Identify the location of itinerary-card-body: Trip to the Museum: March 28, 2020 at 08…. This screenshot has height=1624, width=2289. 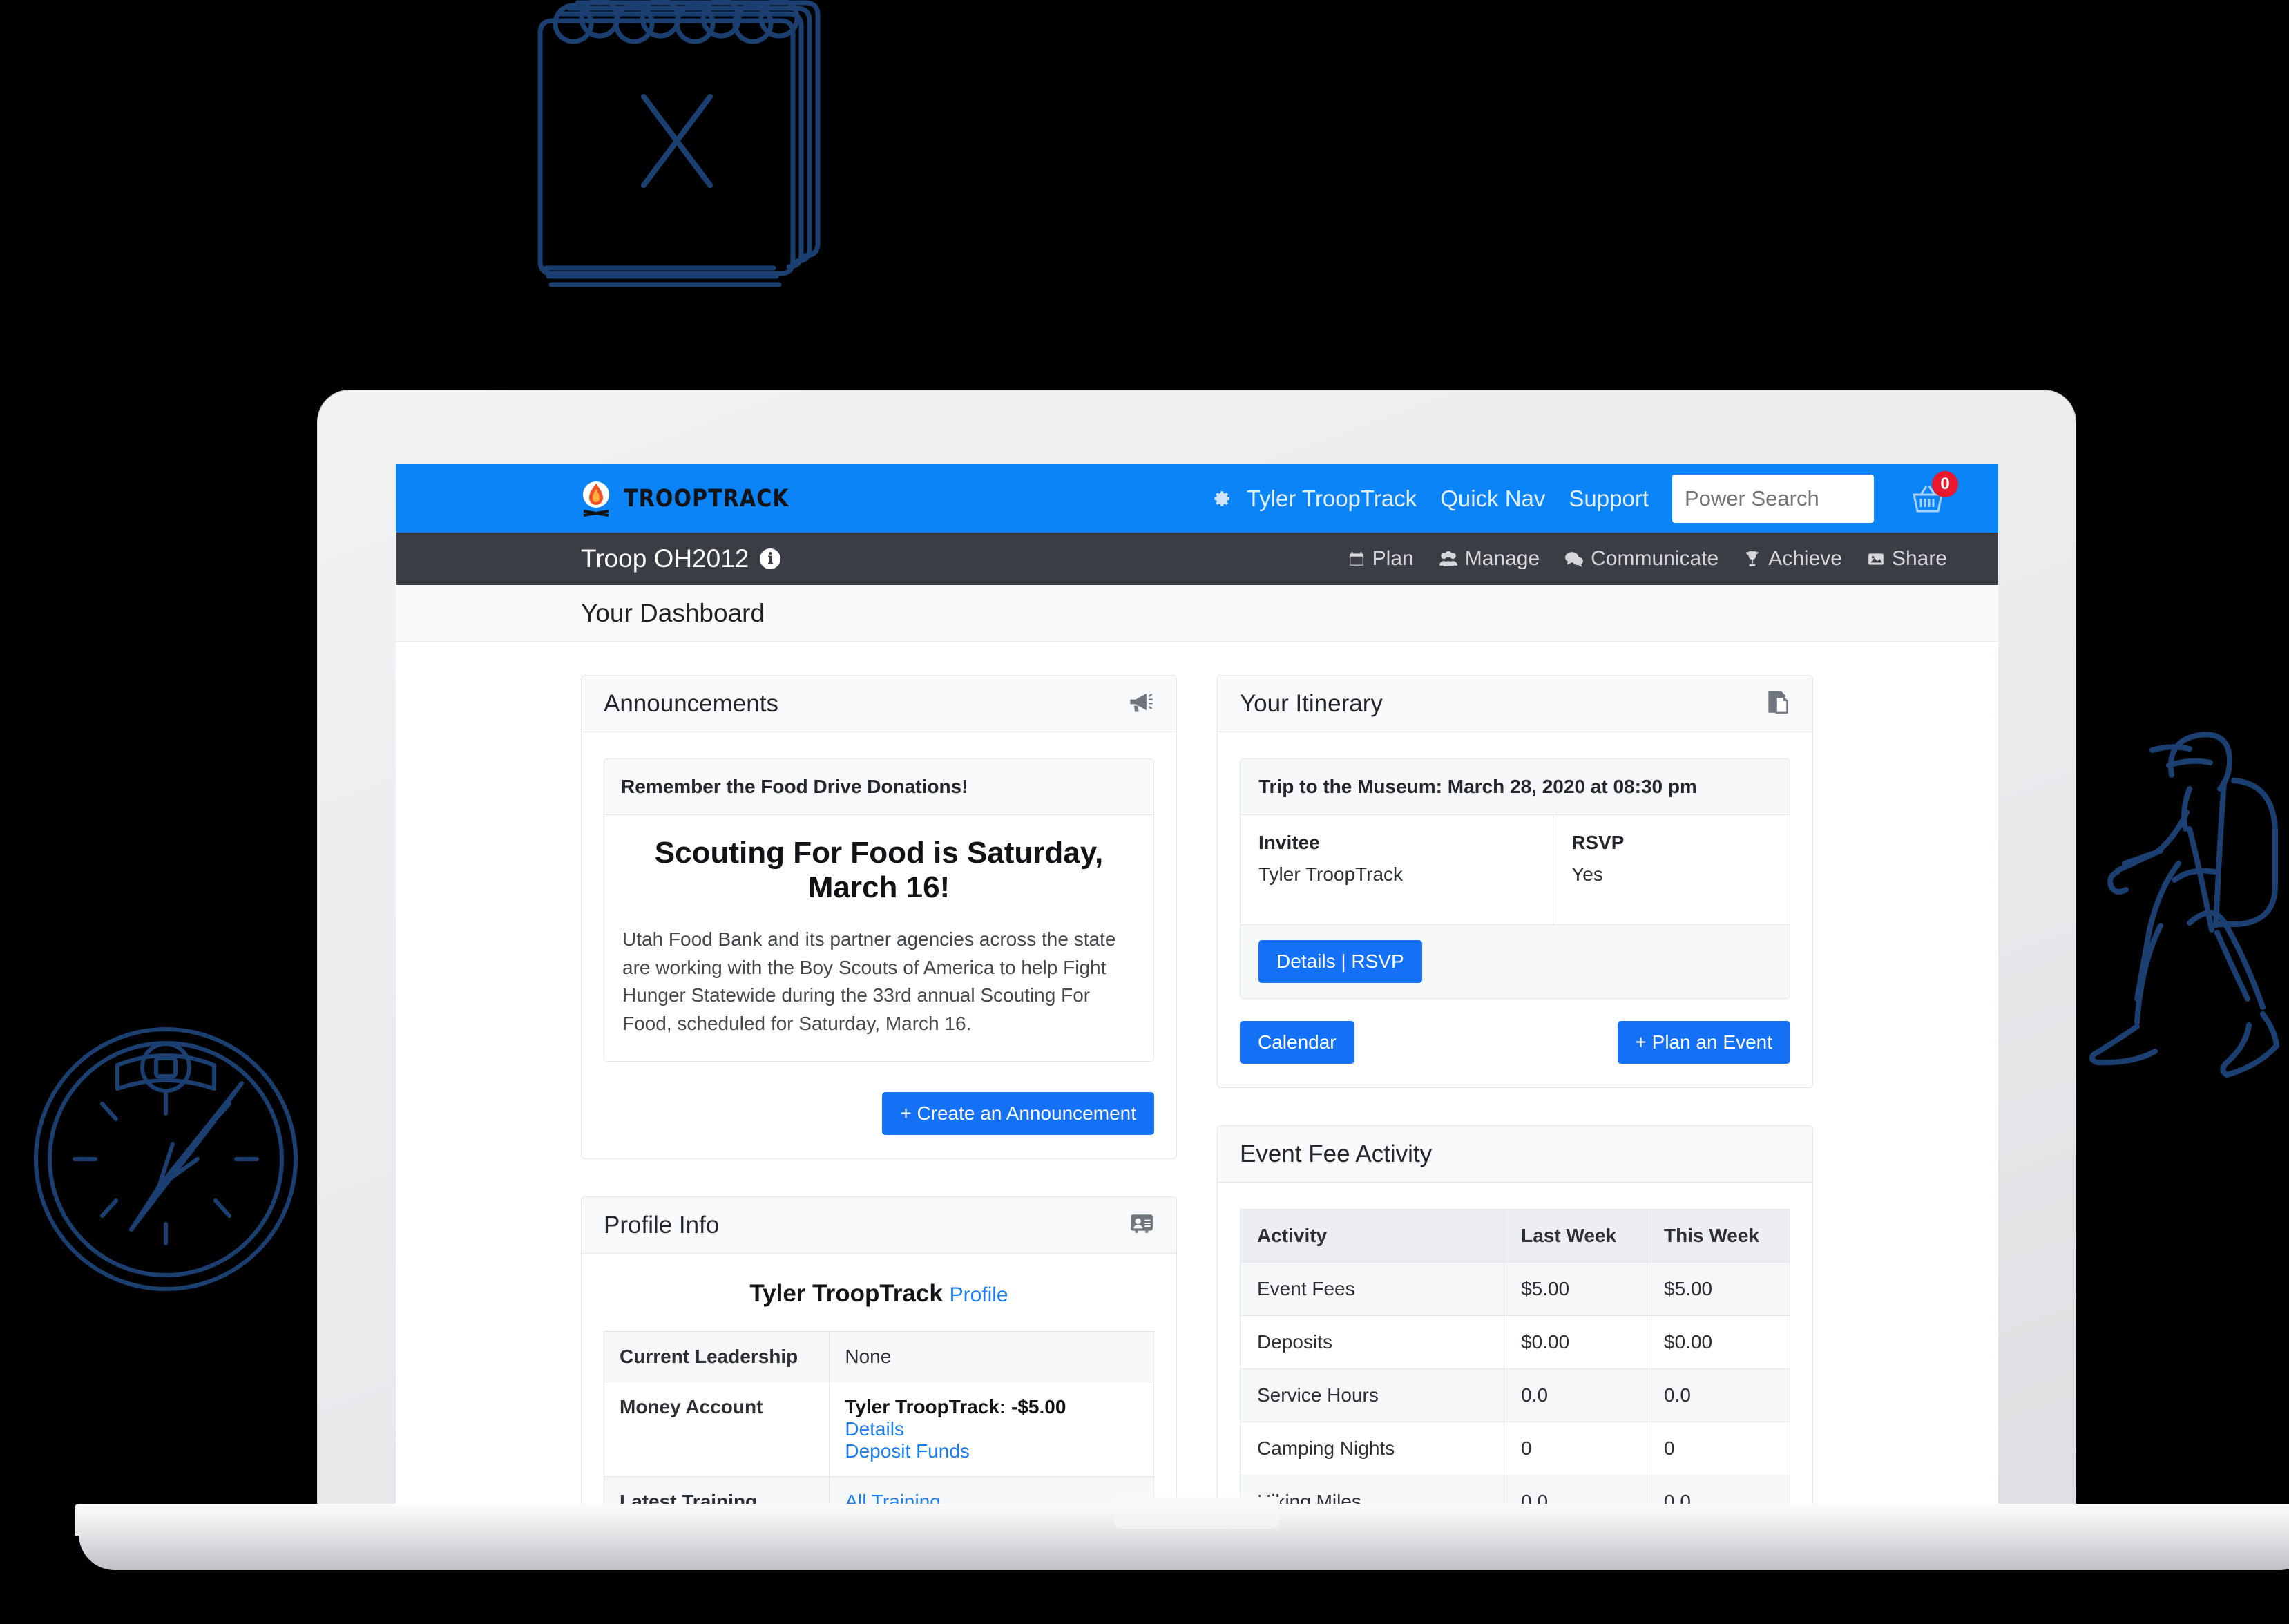
(1515, 909).